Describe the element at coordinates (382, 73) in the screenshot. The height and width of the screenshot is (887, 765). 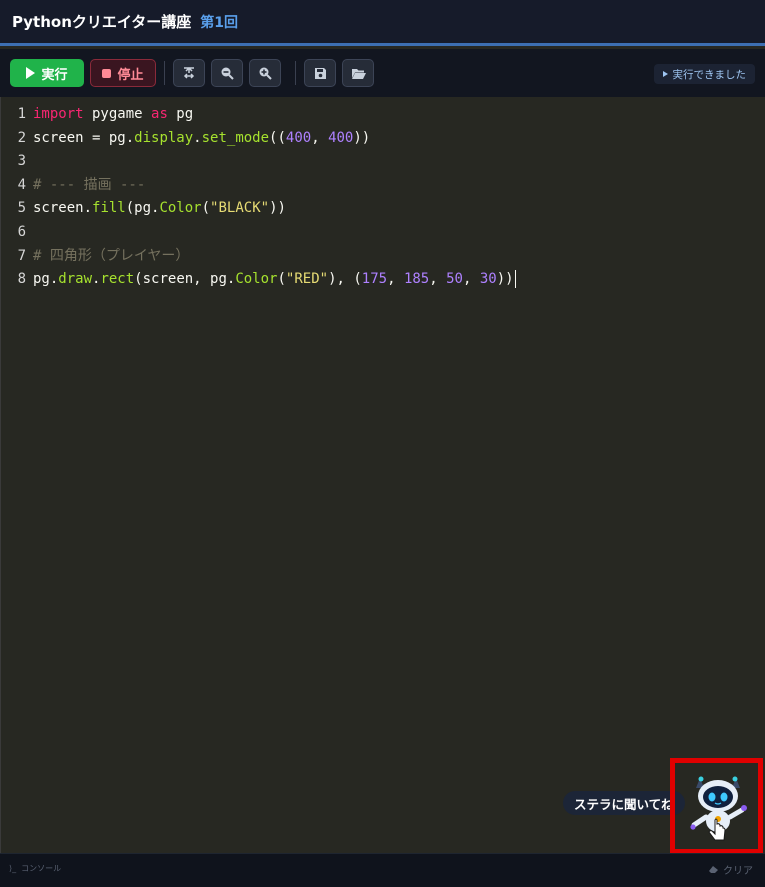
I see `toolbar: 実行 停止 実行できました` at that location.